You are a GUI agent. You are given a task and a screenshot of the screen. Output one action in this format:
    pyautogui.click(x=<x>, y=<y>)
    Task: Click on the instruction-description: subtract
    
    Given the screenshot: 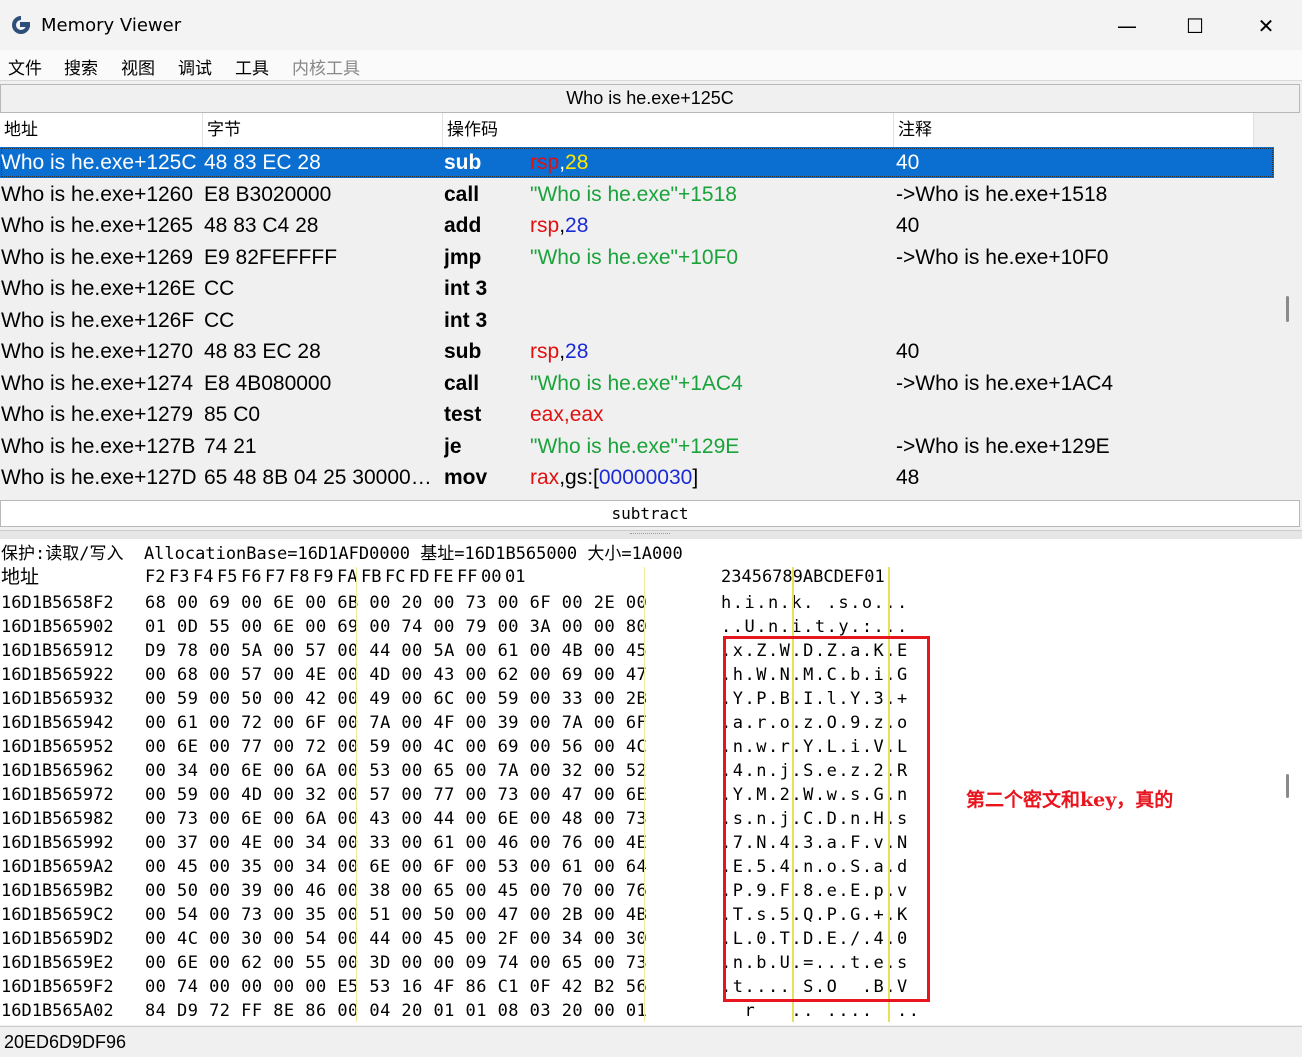 What is the action you would take?
    pyautogui.click(x=650, y=513)
    